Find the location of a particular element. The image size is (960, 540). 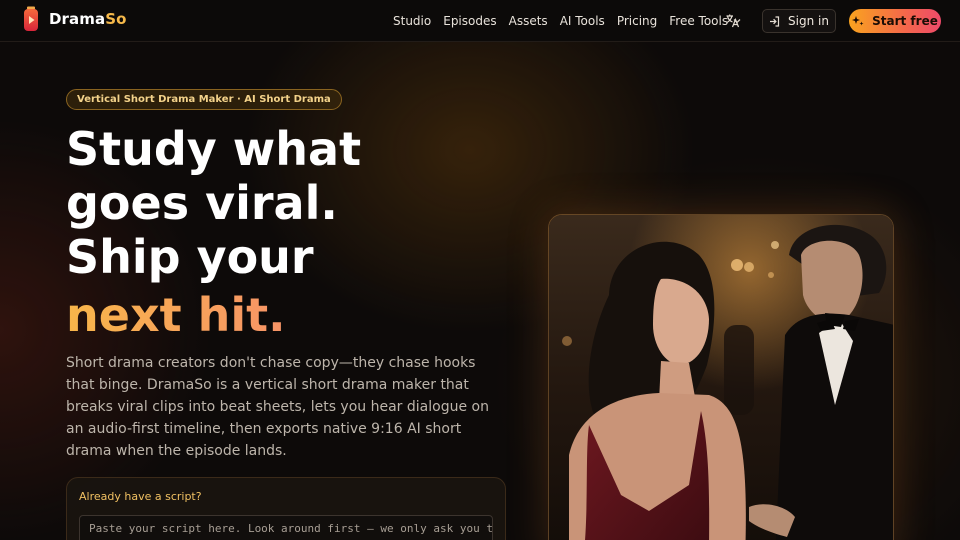

phone-play-icon is located at coordinates (31, 19).